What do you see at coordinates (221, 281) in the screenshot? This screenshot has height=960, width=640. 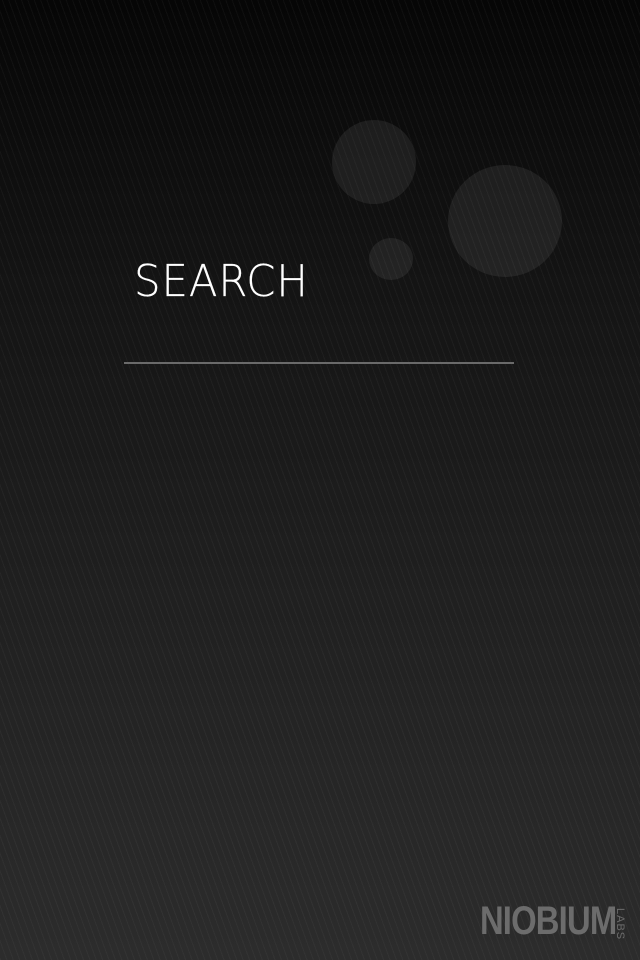 I see `page-title: SEARCH` at bounding box center [221, 281].